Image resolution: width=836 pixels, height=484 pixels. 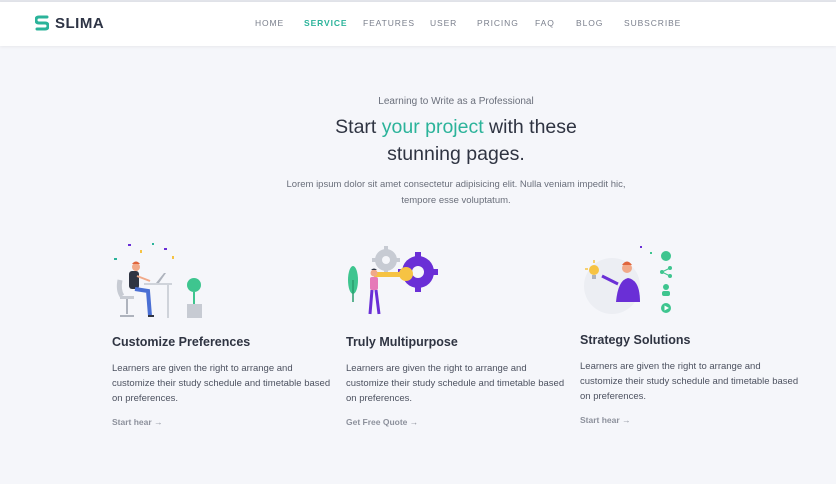 I want to click on nav-features: FEATURES, so click(x=396, y=23).